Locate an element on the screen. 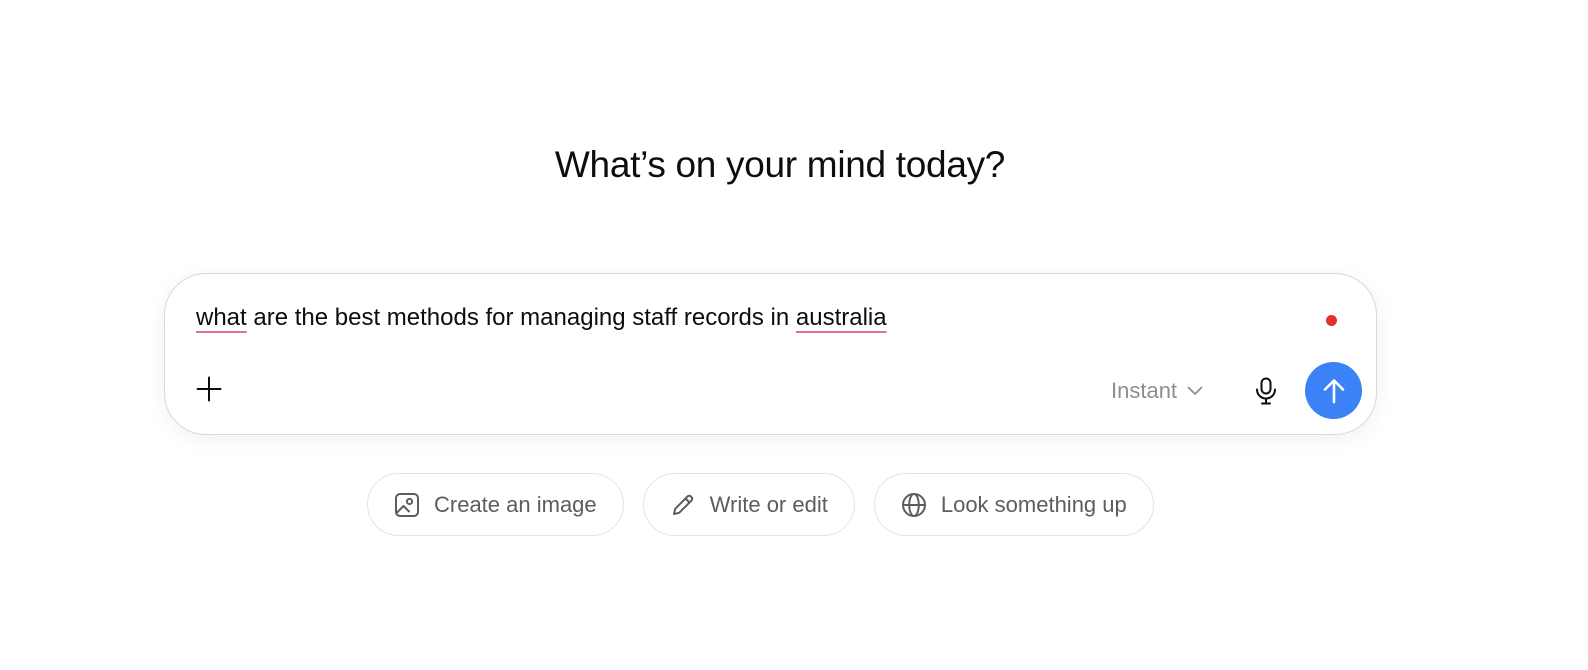 The image size is (1588, 670). create-image-chip: Create an image is located at coordinates (495, 504).